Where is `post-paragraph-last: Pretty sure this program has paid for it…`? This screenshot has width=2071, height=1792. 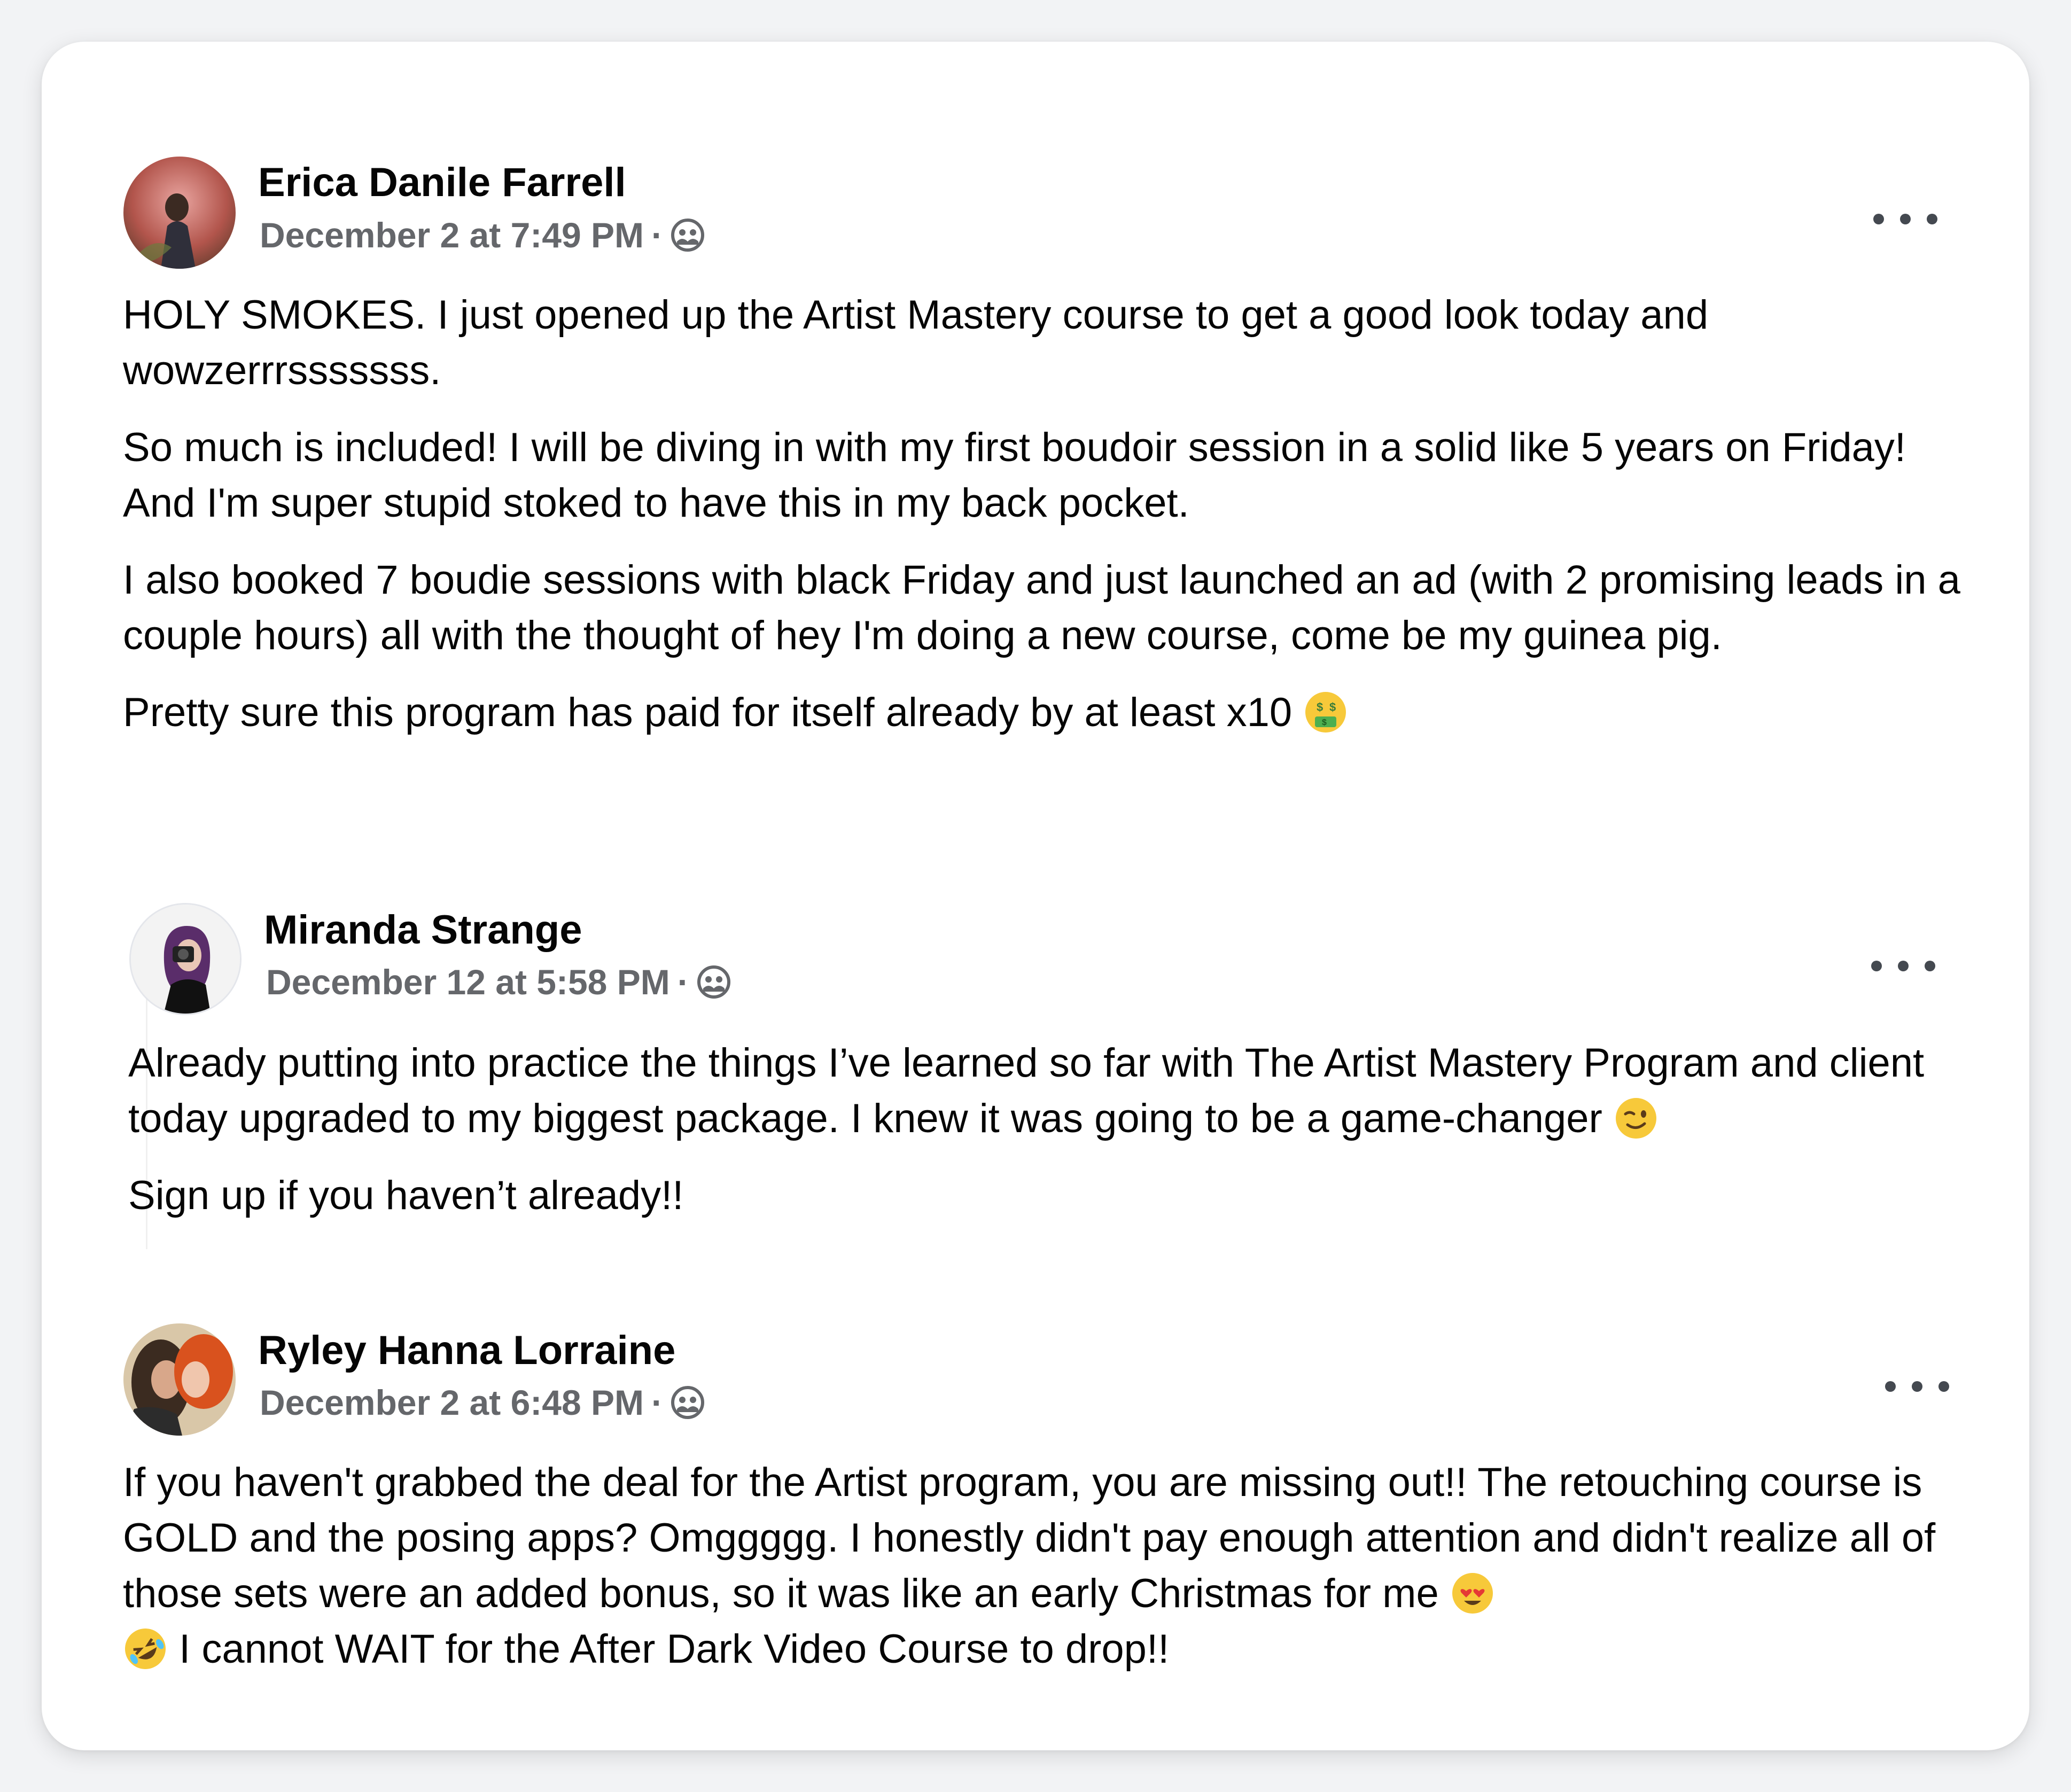 post-paragraph-last: Pretty sure this program has paid for it… is located at coordinates (1052, 713).